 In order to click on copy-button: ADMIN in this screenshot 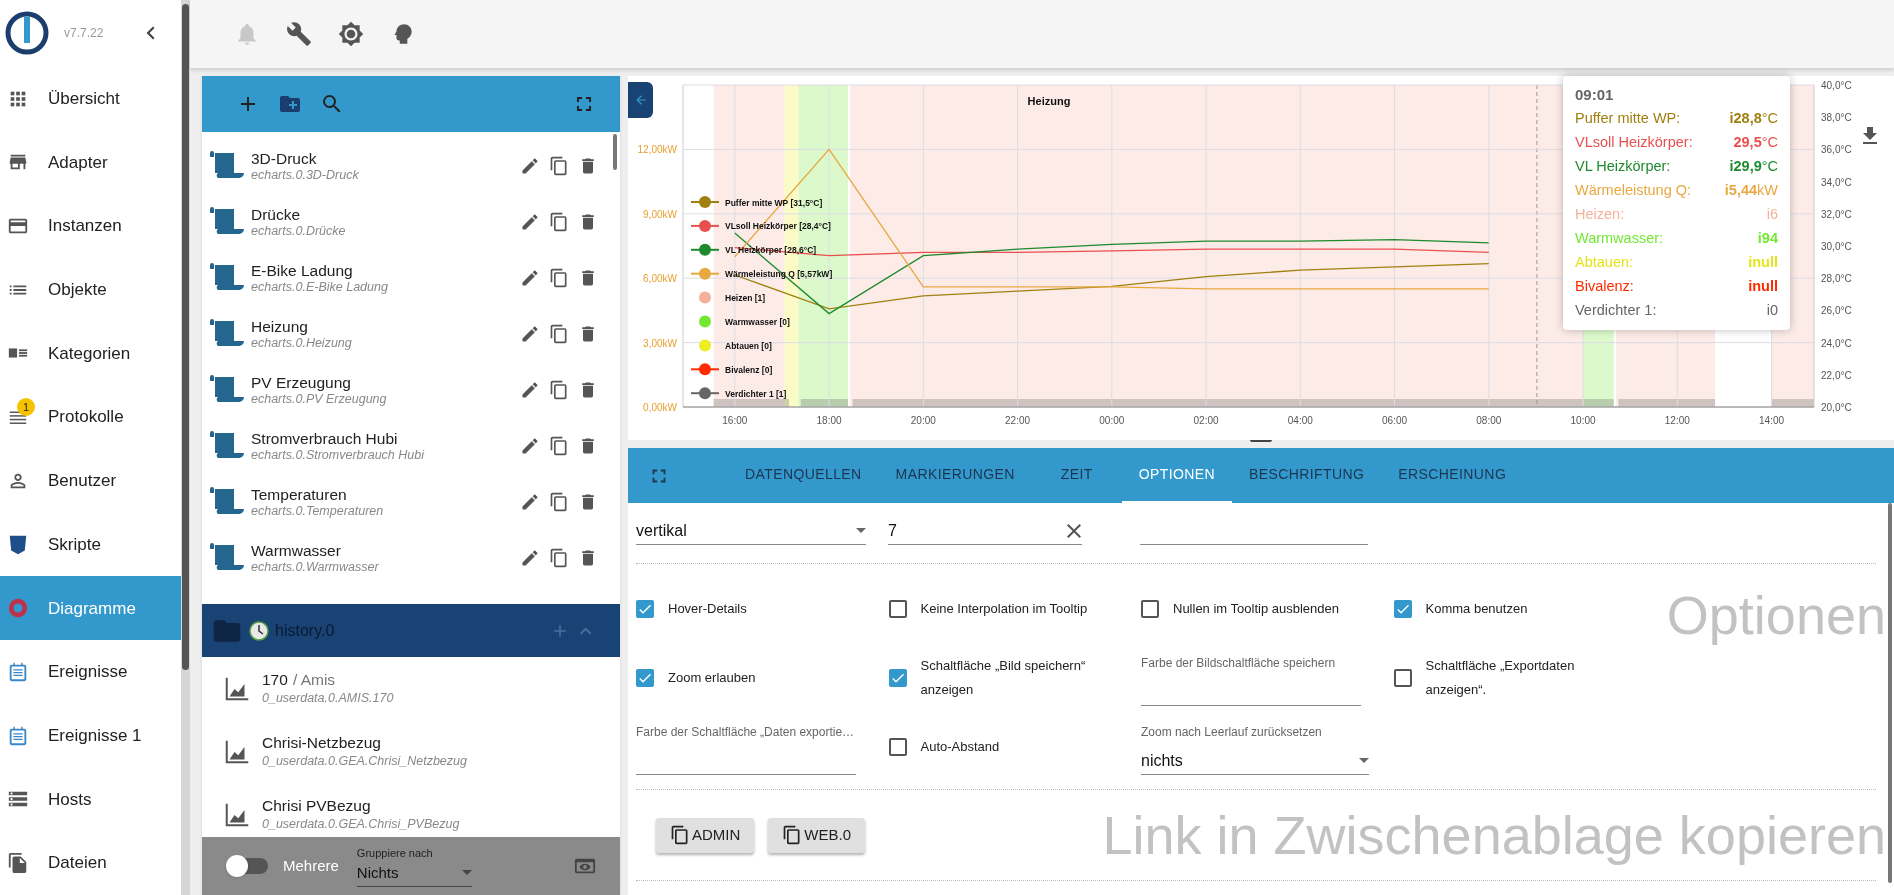, I will do `click(705, 835)`.